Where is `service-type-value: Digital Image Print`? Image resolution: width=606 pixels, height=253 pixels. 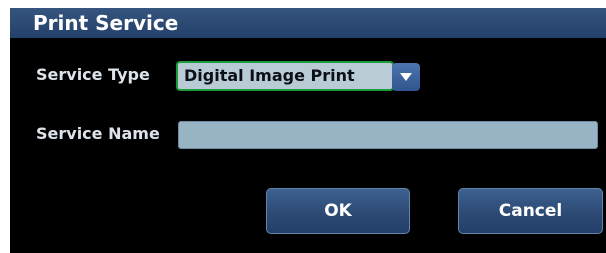
service-type-value: Digital Image Print is located at coordinates (269, 75).